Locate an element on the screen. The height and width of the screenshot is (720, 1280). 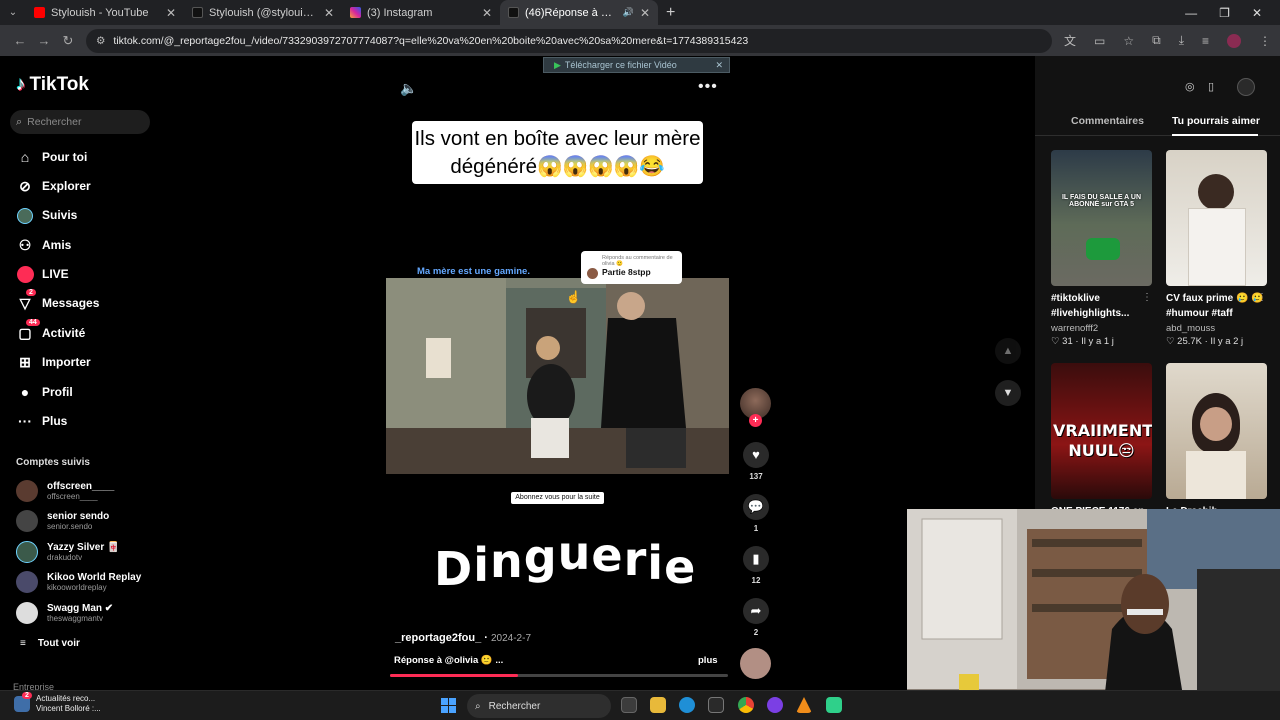
menu-item-explorer: ⊘ Explorer is located at coordinates (53, 186).